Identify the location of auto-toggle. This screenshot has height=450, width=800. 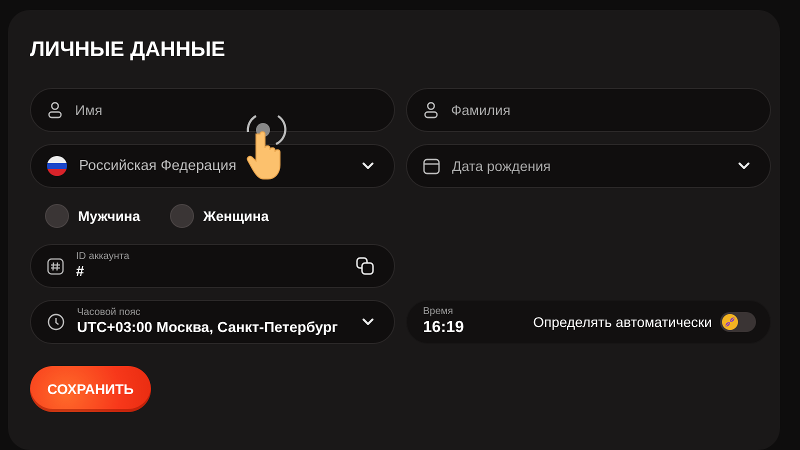
(738, 322).